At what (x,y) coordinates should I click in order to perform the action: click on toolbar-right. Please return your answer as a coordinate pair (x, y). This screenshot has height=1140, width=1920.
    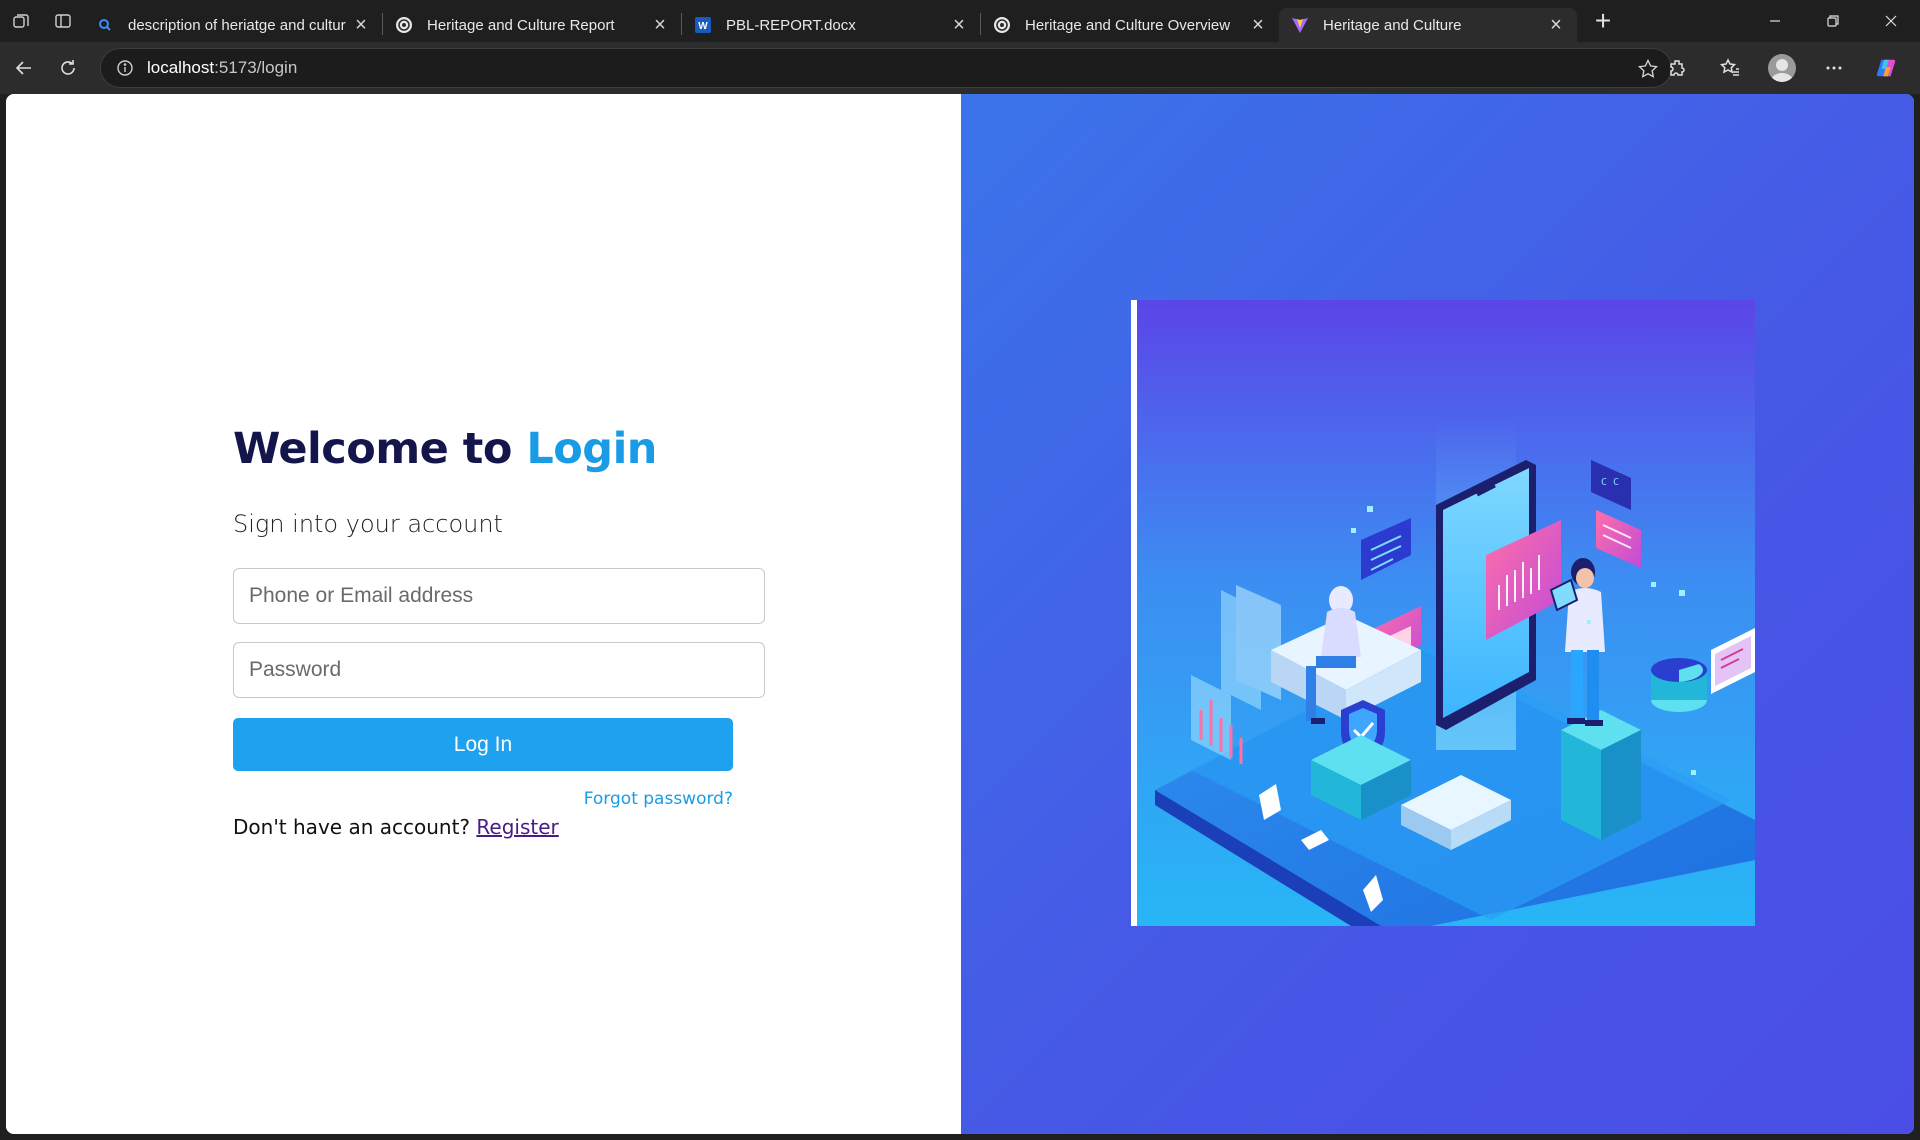
    Looking at the image, I should click on (1786, 68).